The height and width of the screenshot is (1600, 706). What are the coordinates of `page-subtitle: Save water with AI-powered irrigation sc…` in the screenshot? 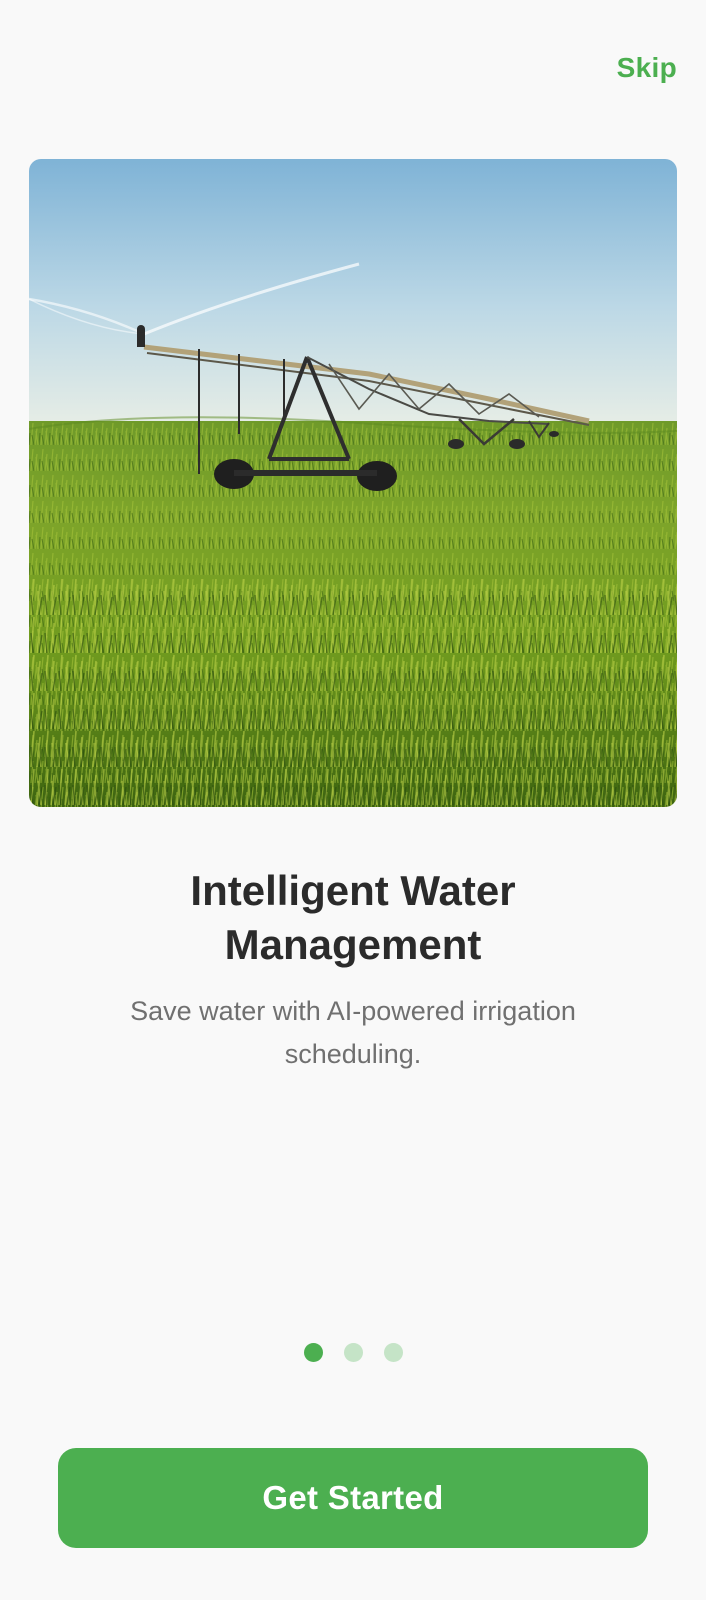 It's located at (353, 1033).